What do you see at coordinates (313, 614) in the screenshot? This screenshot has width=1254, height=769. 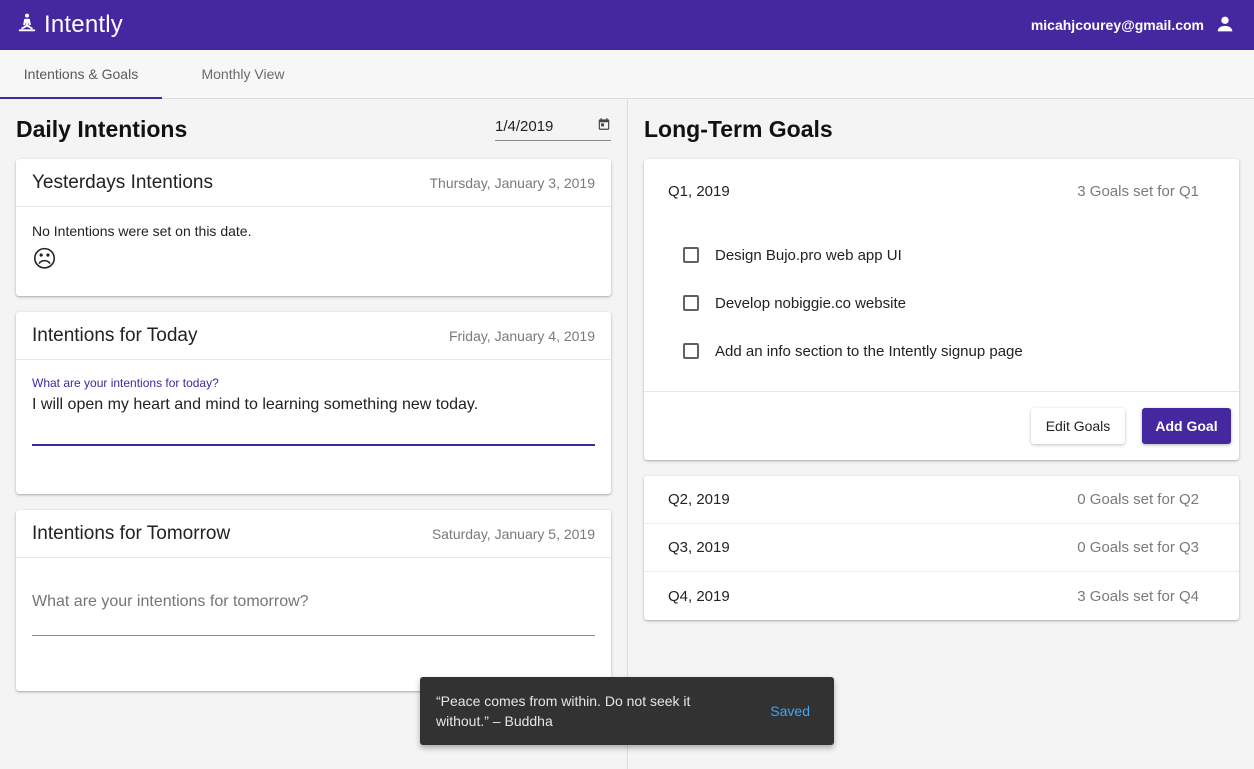 I see `tomorrow-intention-input: What are your intentions for tomorrow?` at bounding box center [313, 614].